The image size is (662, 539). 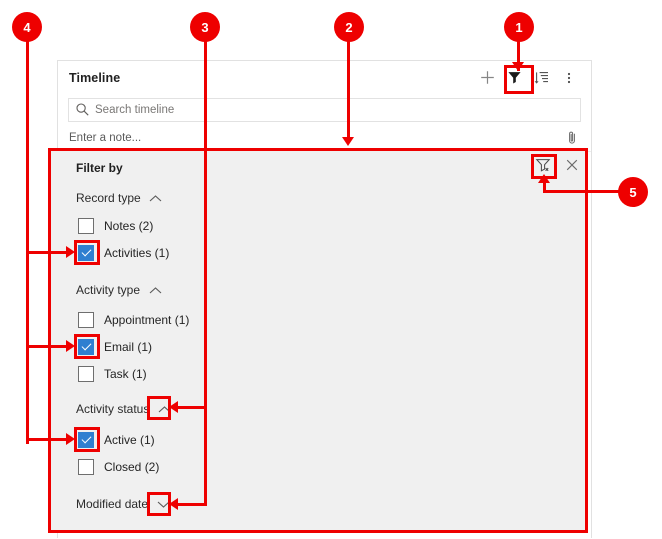 I want to click on filter-option-appointment: Appointment (1), so click(x=133, y=320).